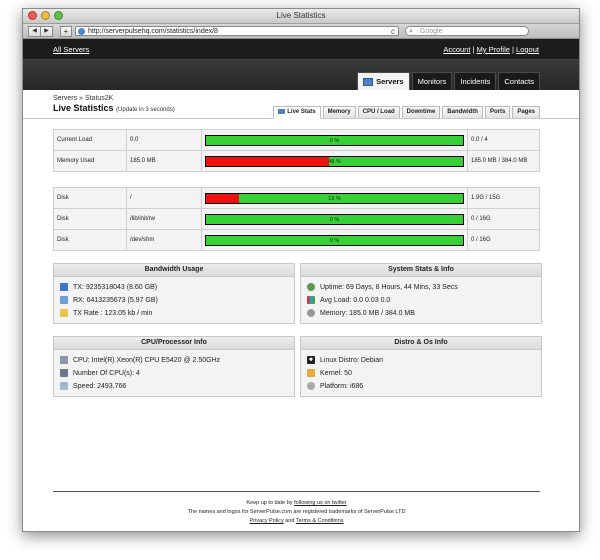 This screenshot has height=560, width=600. I want to click on zoom-window-button, so click(58, 15).